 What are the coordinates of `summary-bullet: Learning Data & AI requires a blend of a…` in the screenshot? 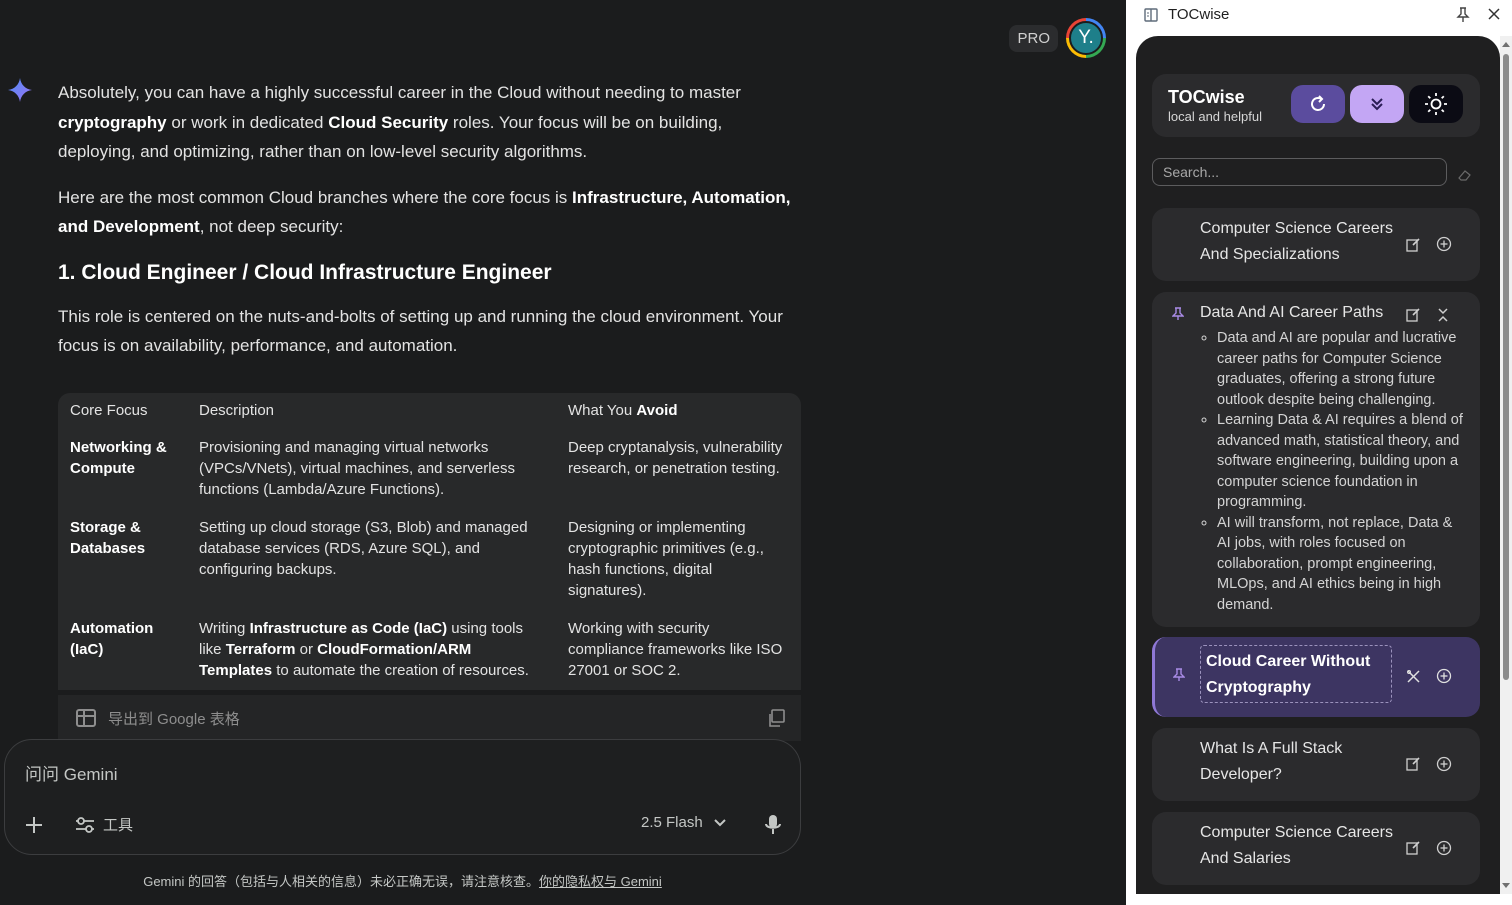 It's located at (1340, 461).